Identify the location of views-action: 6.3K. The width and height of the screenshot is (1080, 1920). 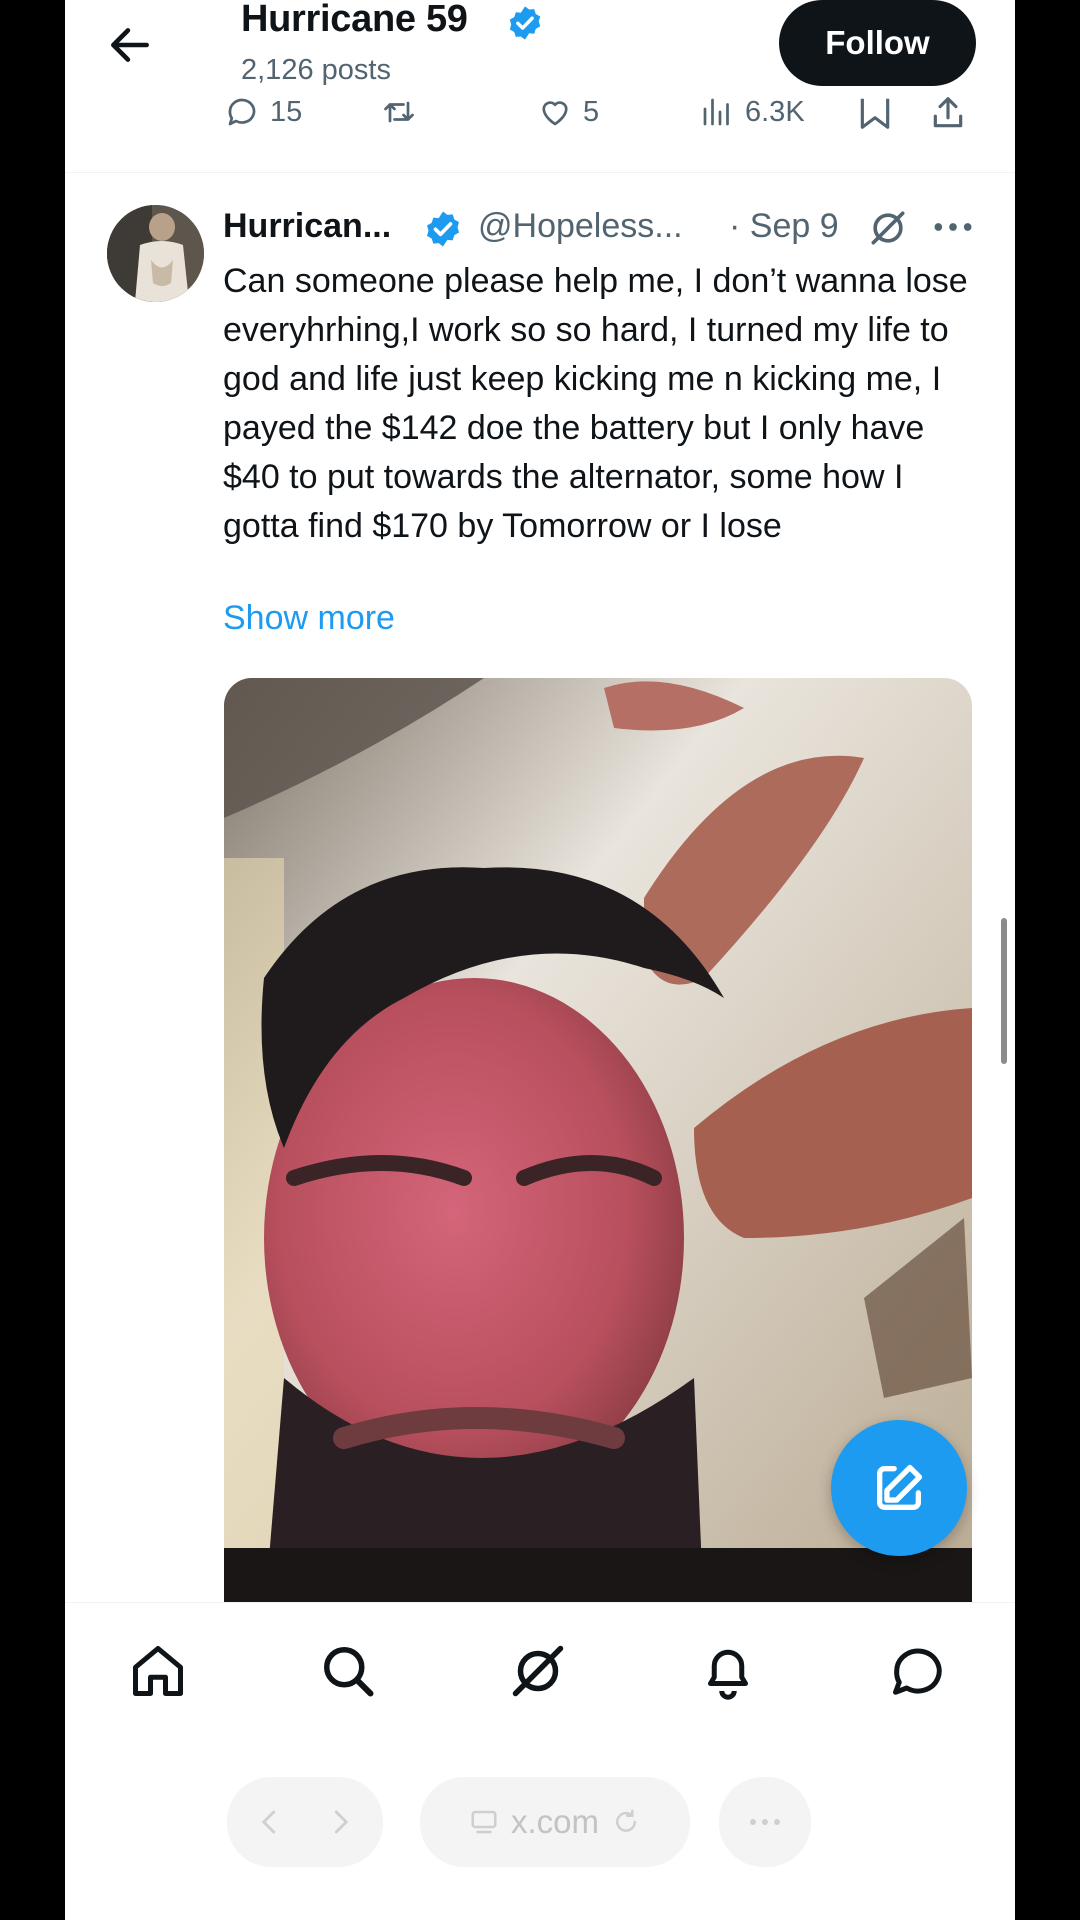
(752, 112).